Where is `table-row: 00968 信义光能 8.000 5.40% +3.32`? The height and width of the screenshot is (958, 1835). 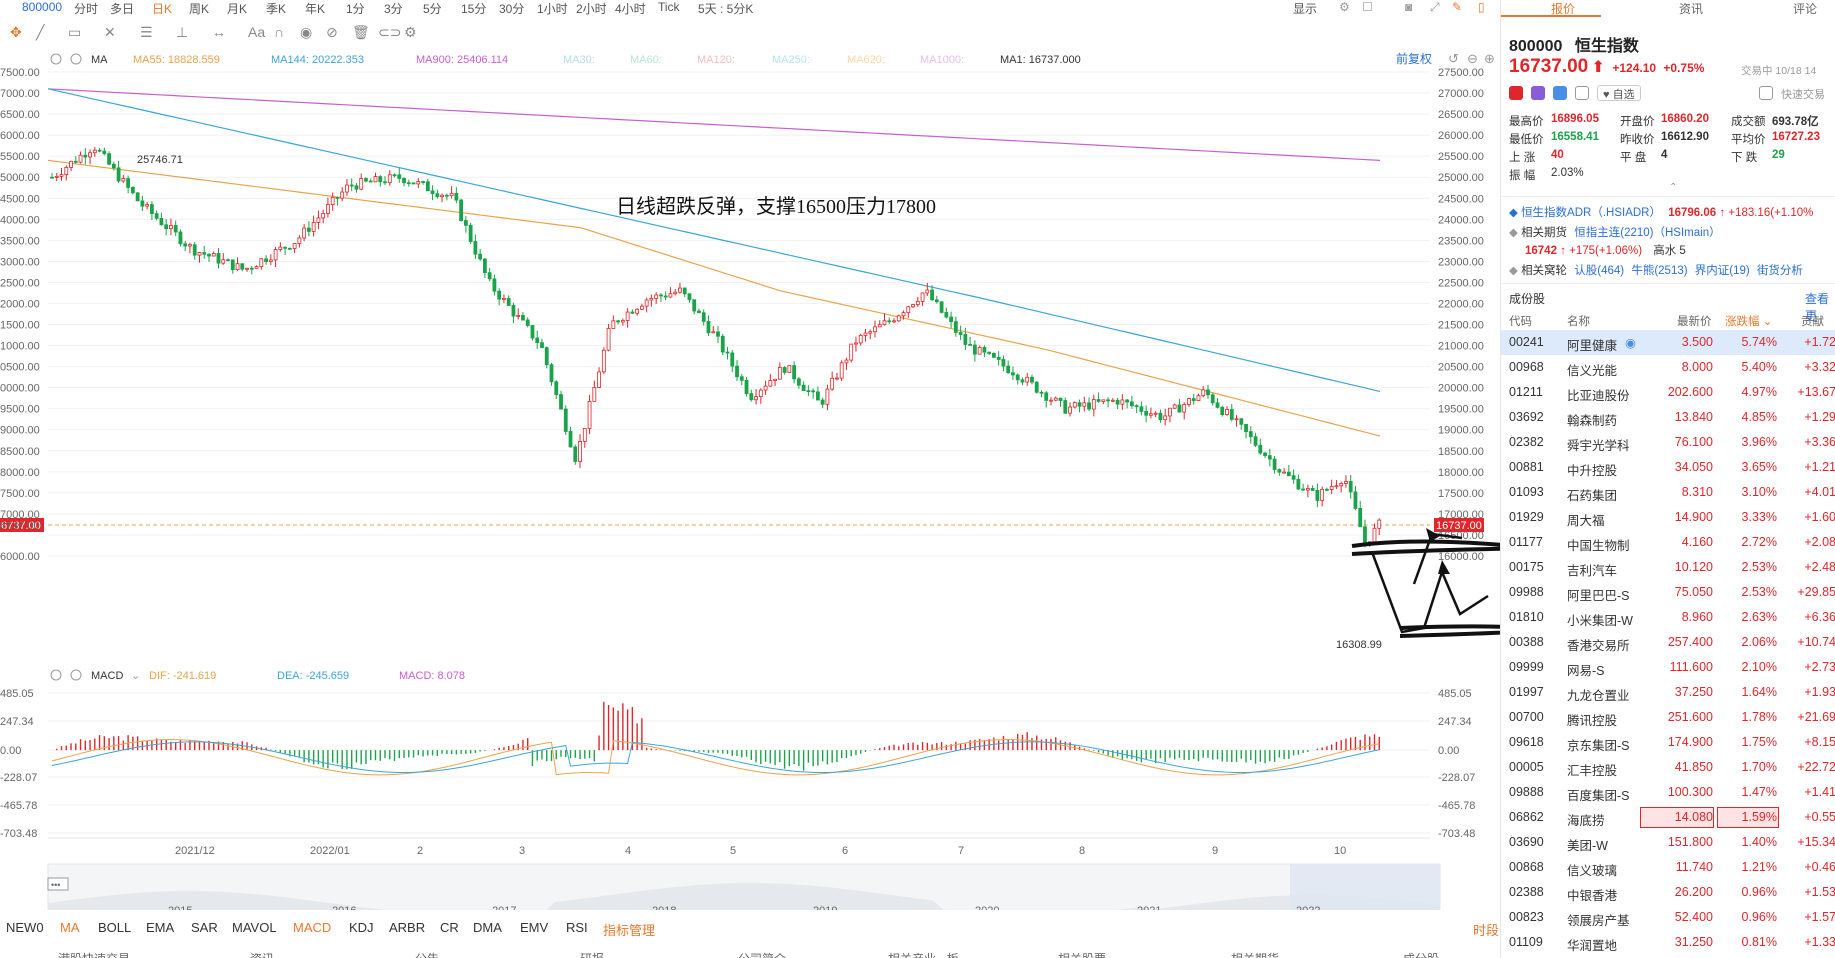 table-row: 00968 信义光能 8.000 5.40% +3.32 is located at coordinates (1668, 367).